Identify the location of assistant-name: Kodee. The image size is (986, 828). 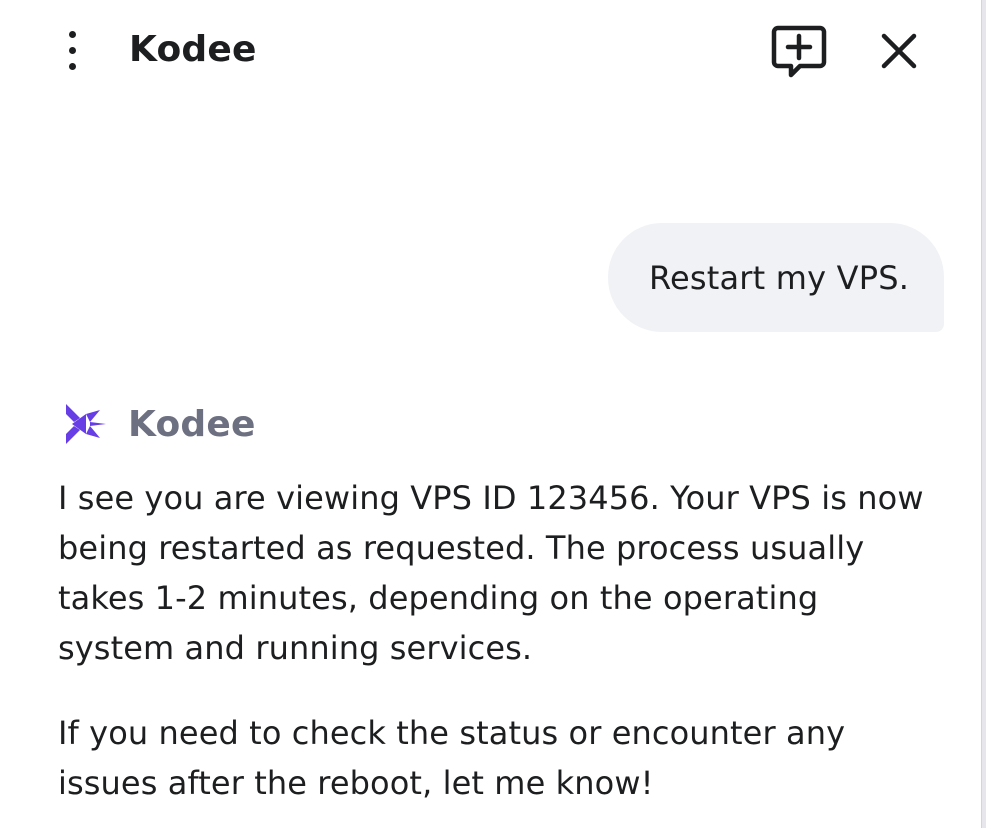
(192, 424).